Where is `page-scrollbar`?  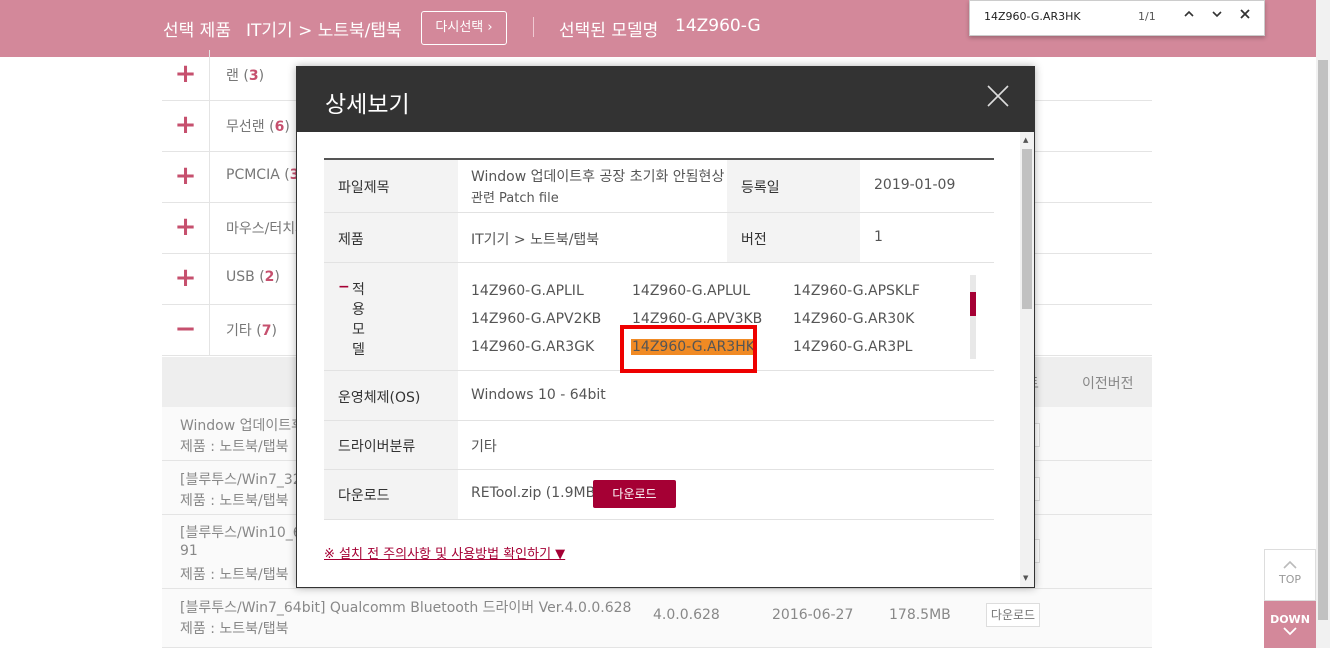
page-scrollbar is located at coordinates (1323, 324).